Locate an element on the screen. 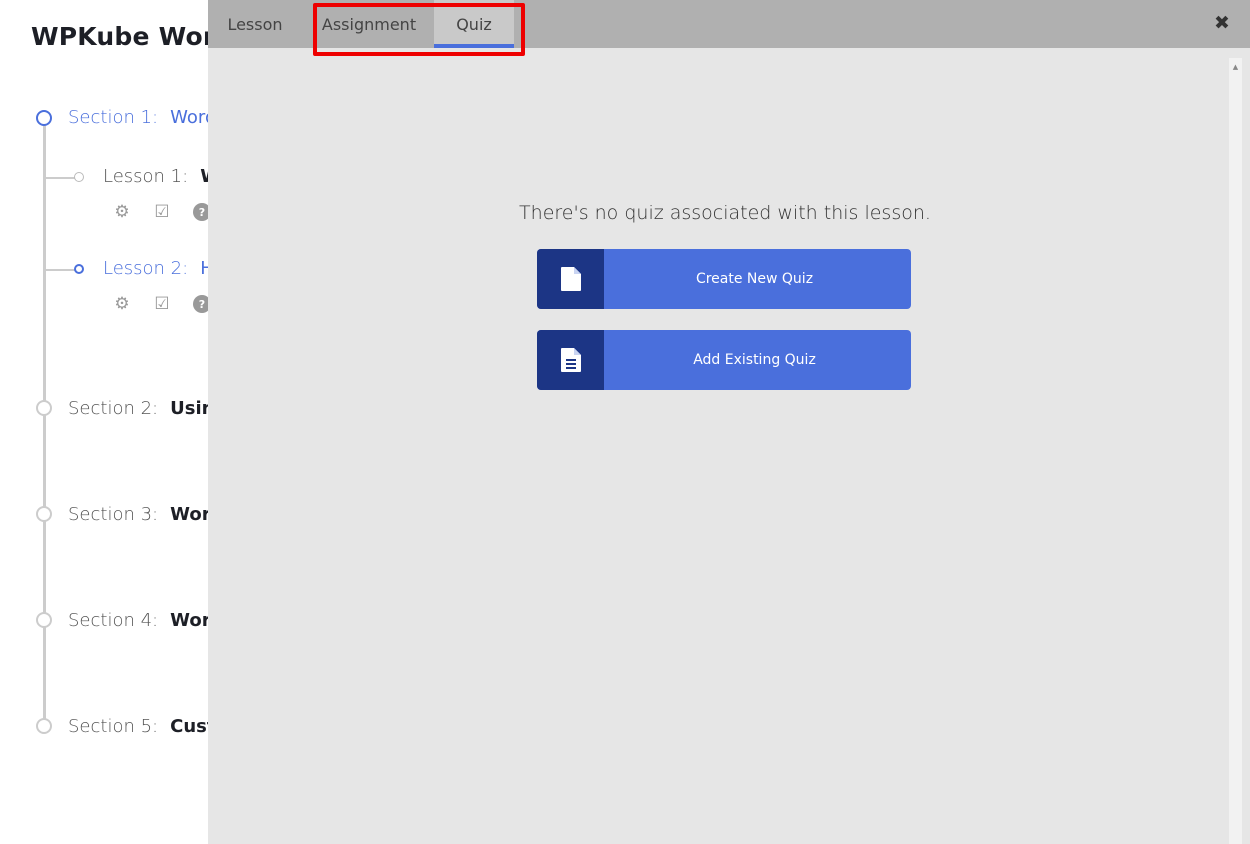 This screenshot has height=844, width=1250. tab-assignment: Assignment is located at coordinates (369, 24).